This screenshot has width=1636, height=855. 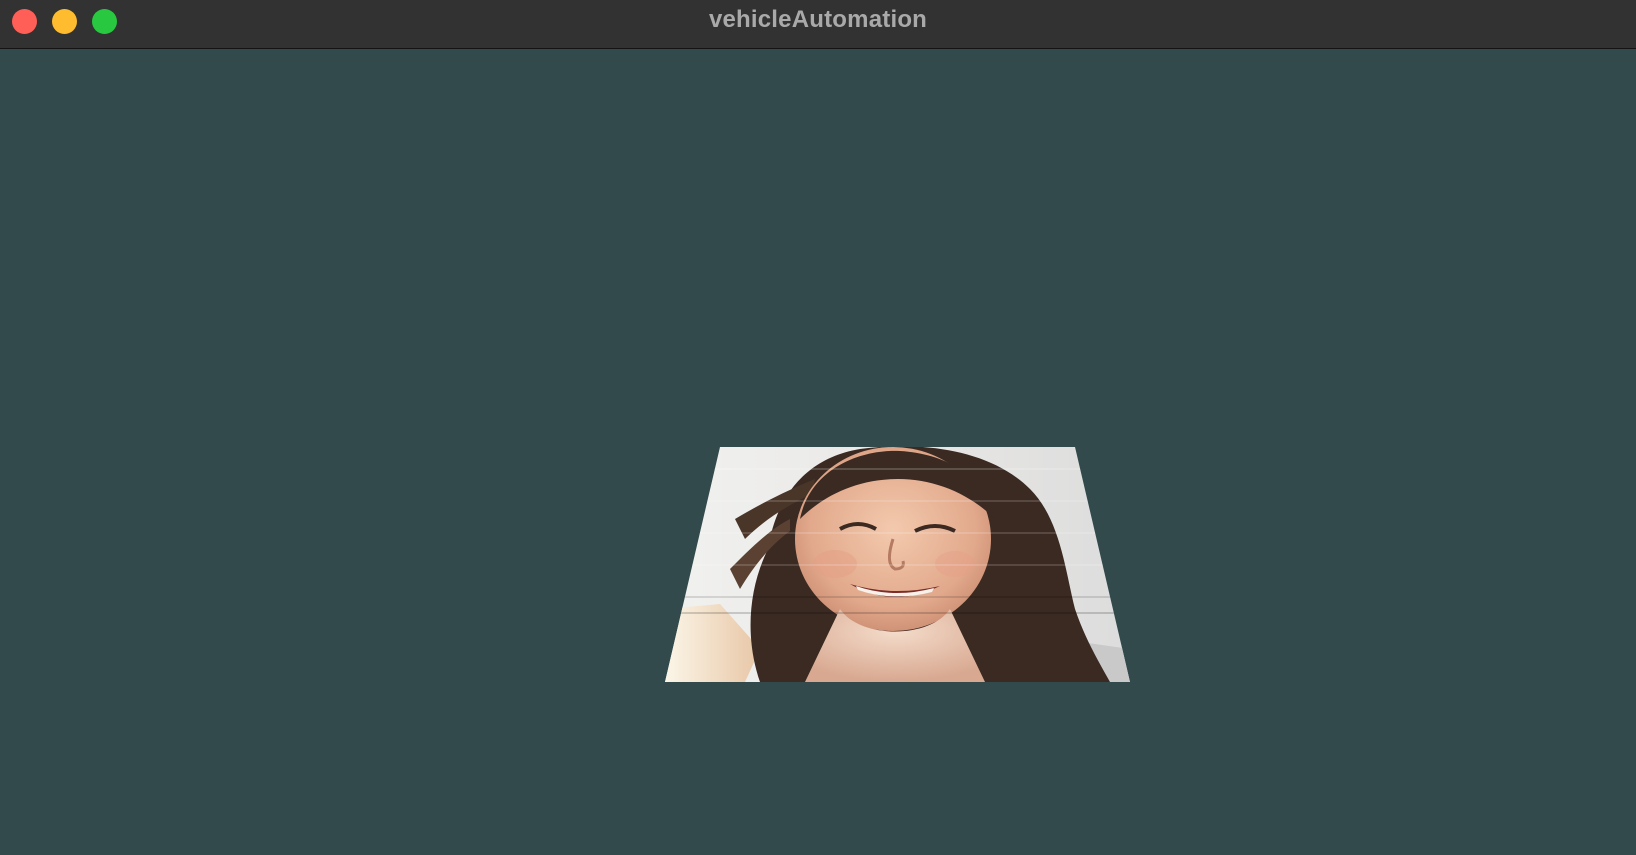 I want to click on title-bar: vehicleAutomation, so click(x=818, y=24).